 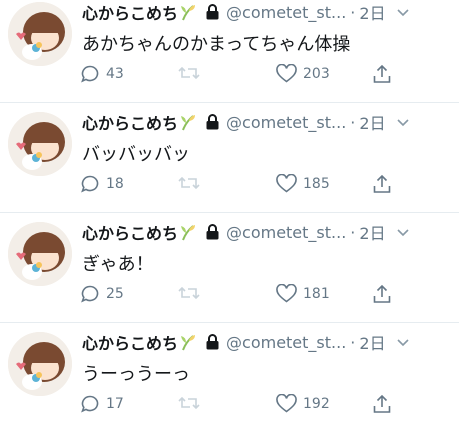 I want to click on reply-count: 18, so click(x=115, y=184).